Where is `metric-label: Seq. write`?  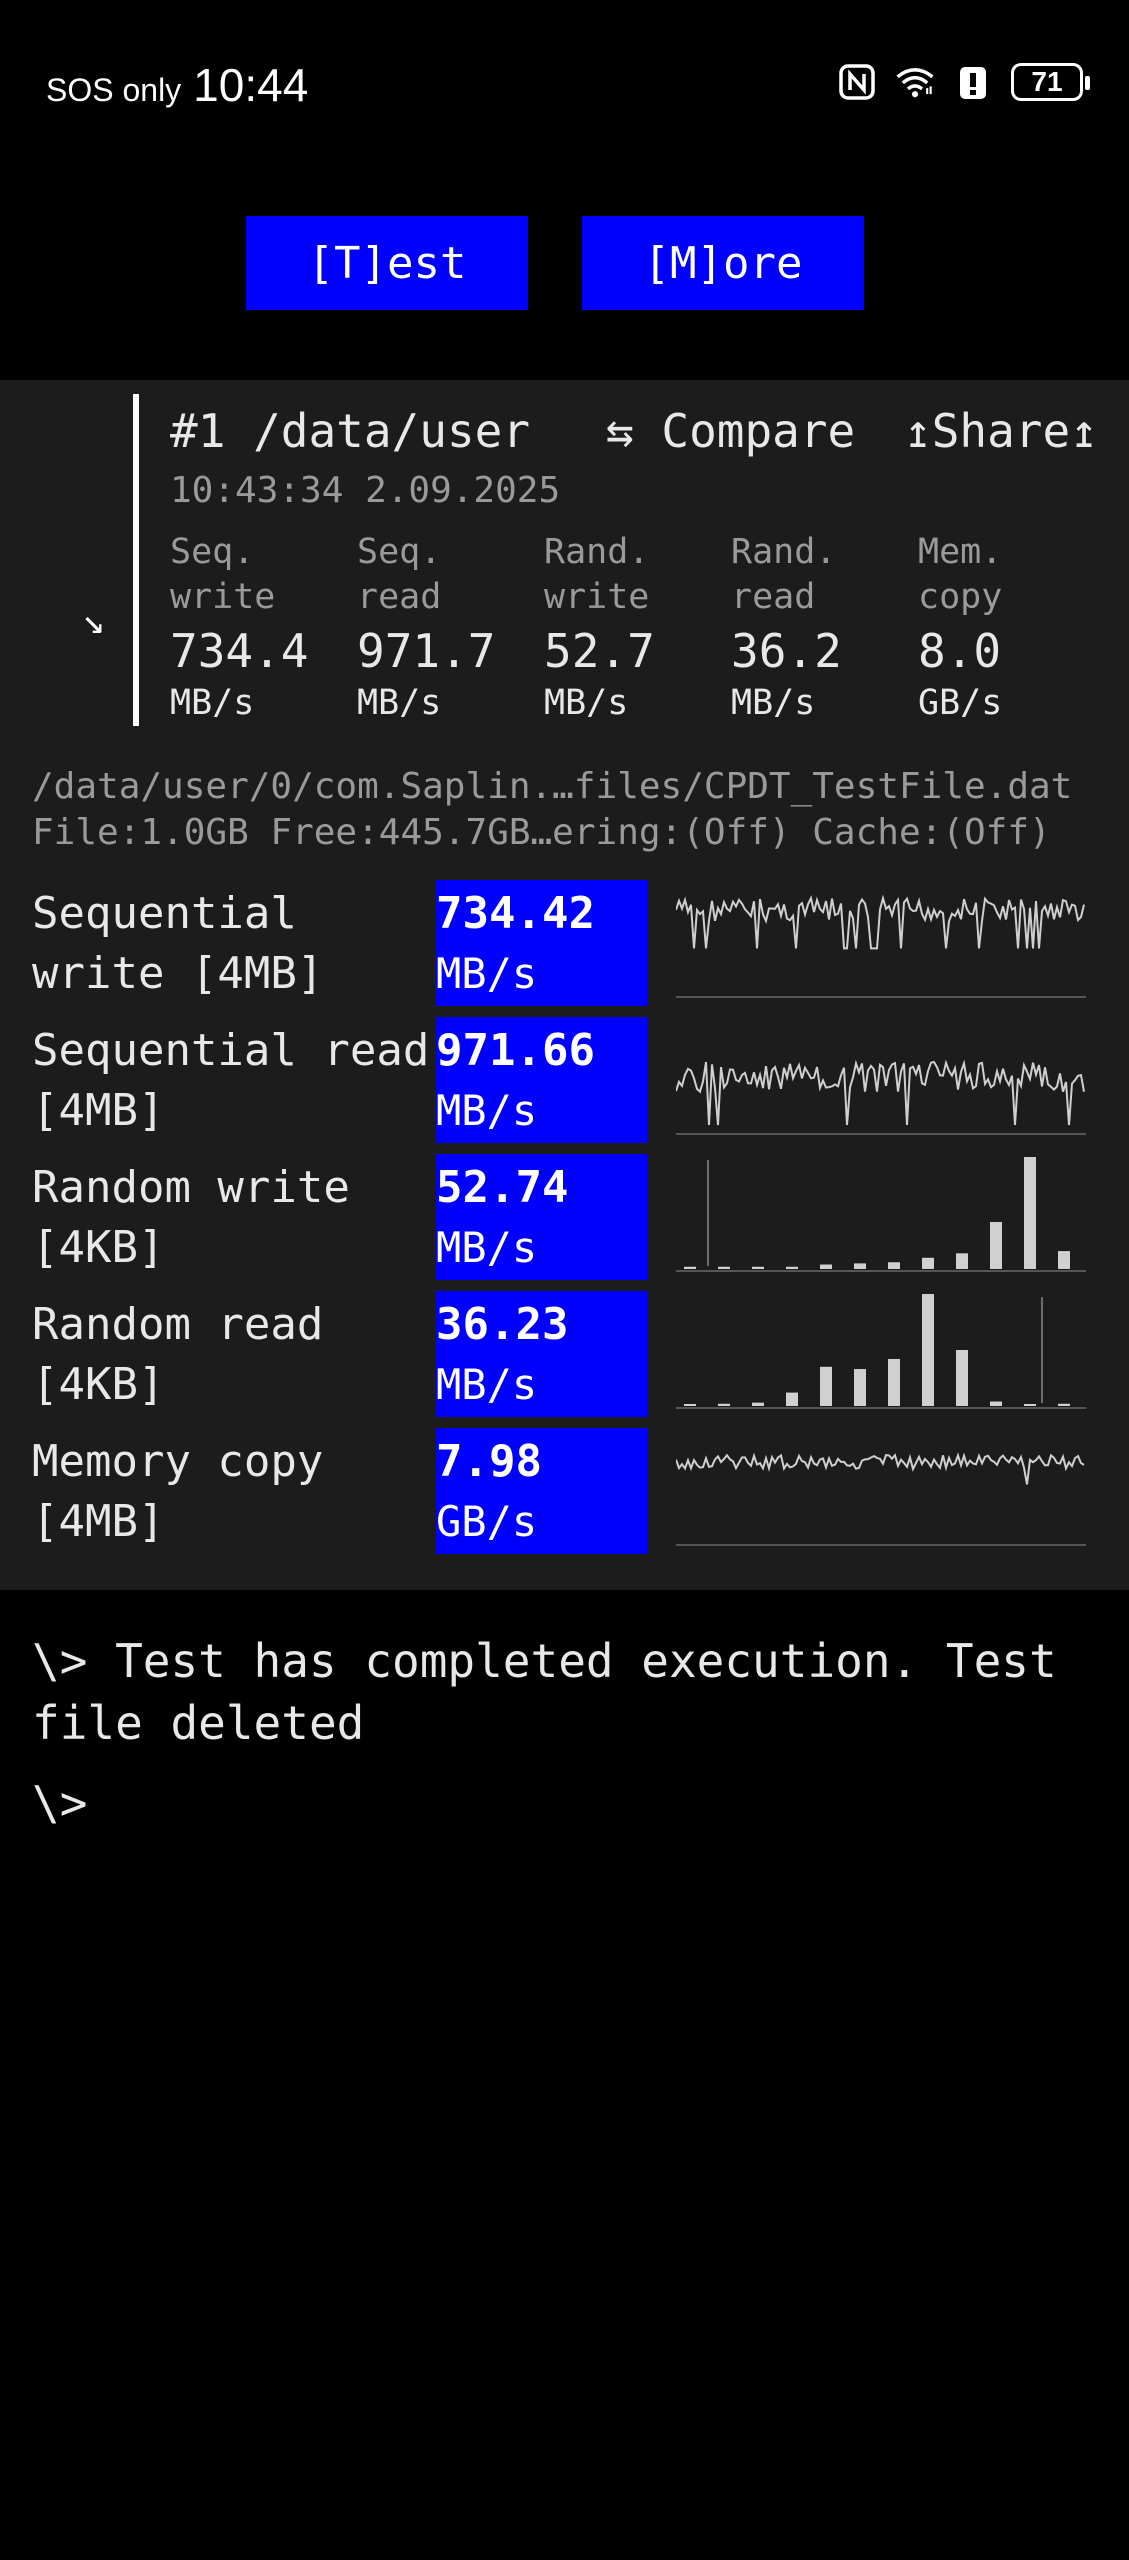
metric-label: Seq. write is located at coordinates (223, 574).